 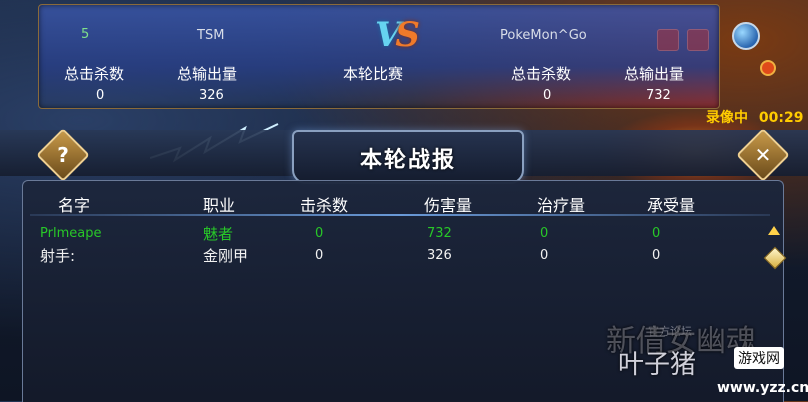 I want to click on recording-label: 录像中, so click(x=727, y=118).